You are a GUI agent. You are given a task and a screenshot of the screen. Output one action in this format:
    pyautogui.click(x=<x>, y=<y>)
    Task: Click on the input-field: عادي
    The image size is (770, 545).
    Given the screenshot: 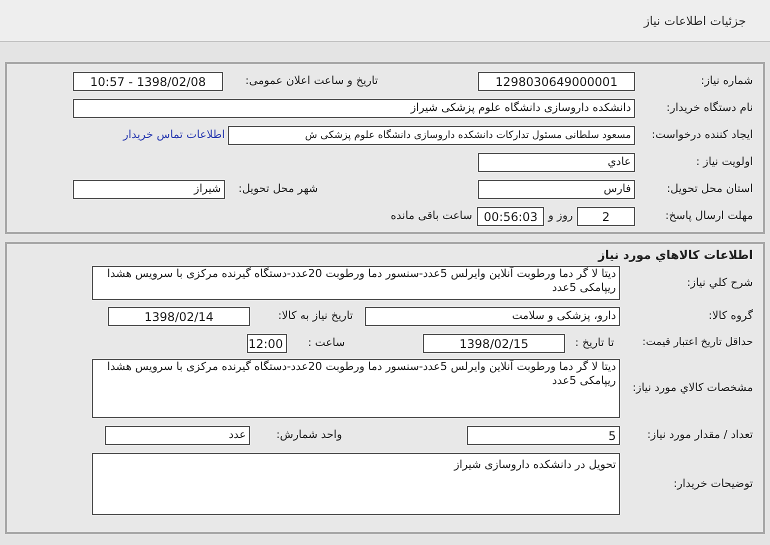 What is the action you would take?
    pyautogui.click(x=556, y=162)
    